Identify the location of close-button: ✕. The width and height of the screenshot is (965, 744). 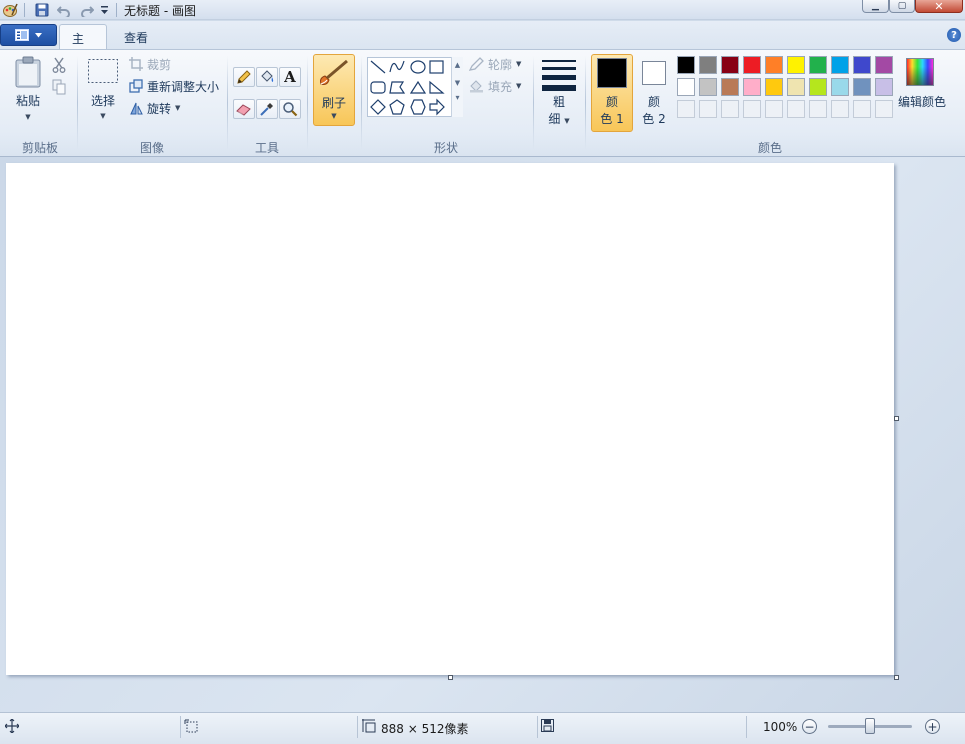
(939, 6).